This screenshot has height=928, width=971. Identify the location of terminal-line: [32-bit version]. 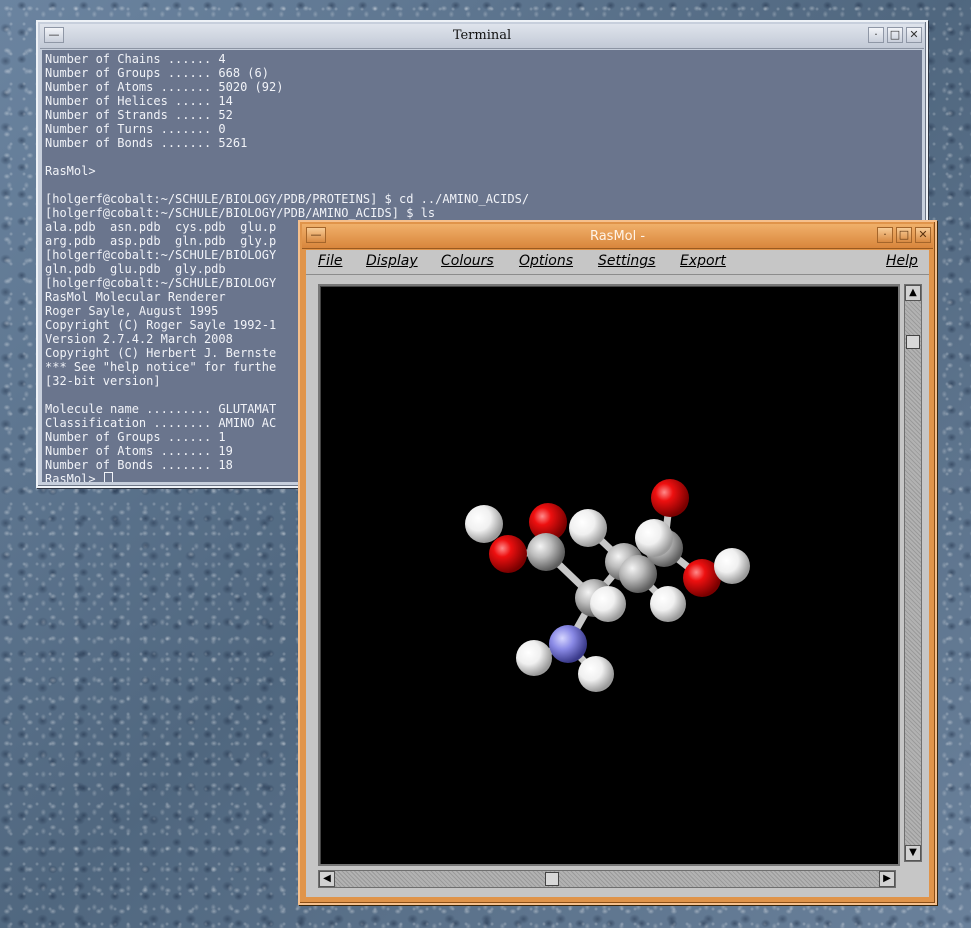
(103, 381).